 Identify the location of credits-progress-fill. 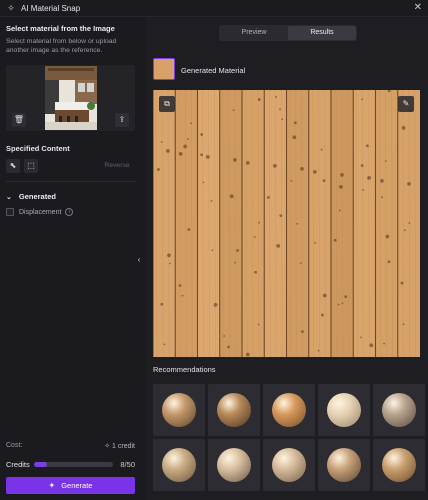
(40, 464).